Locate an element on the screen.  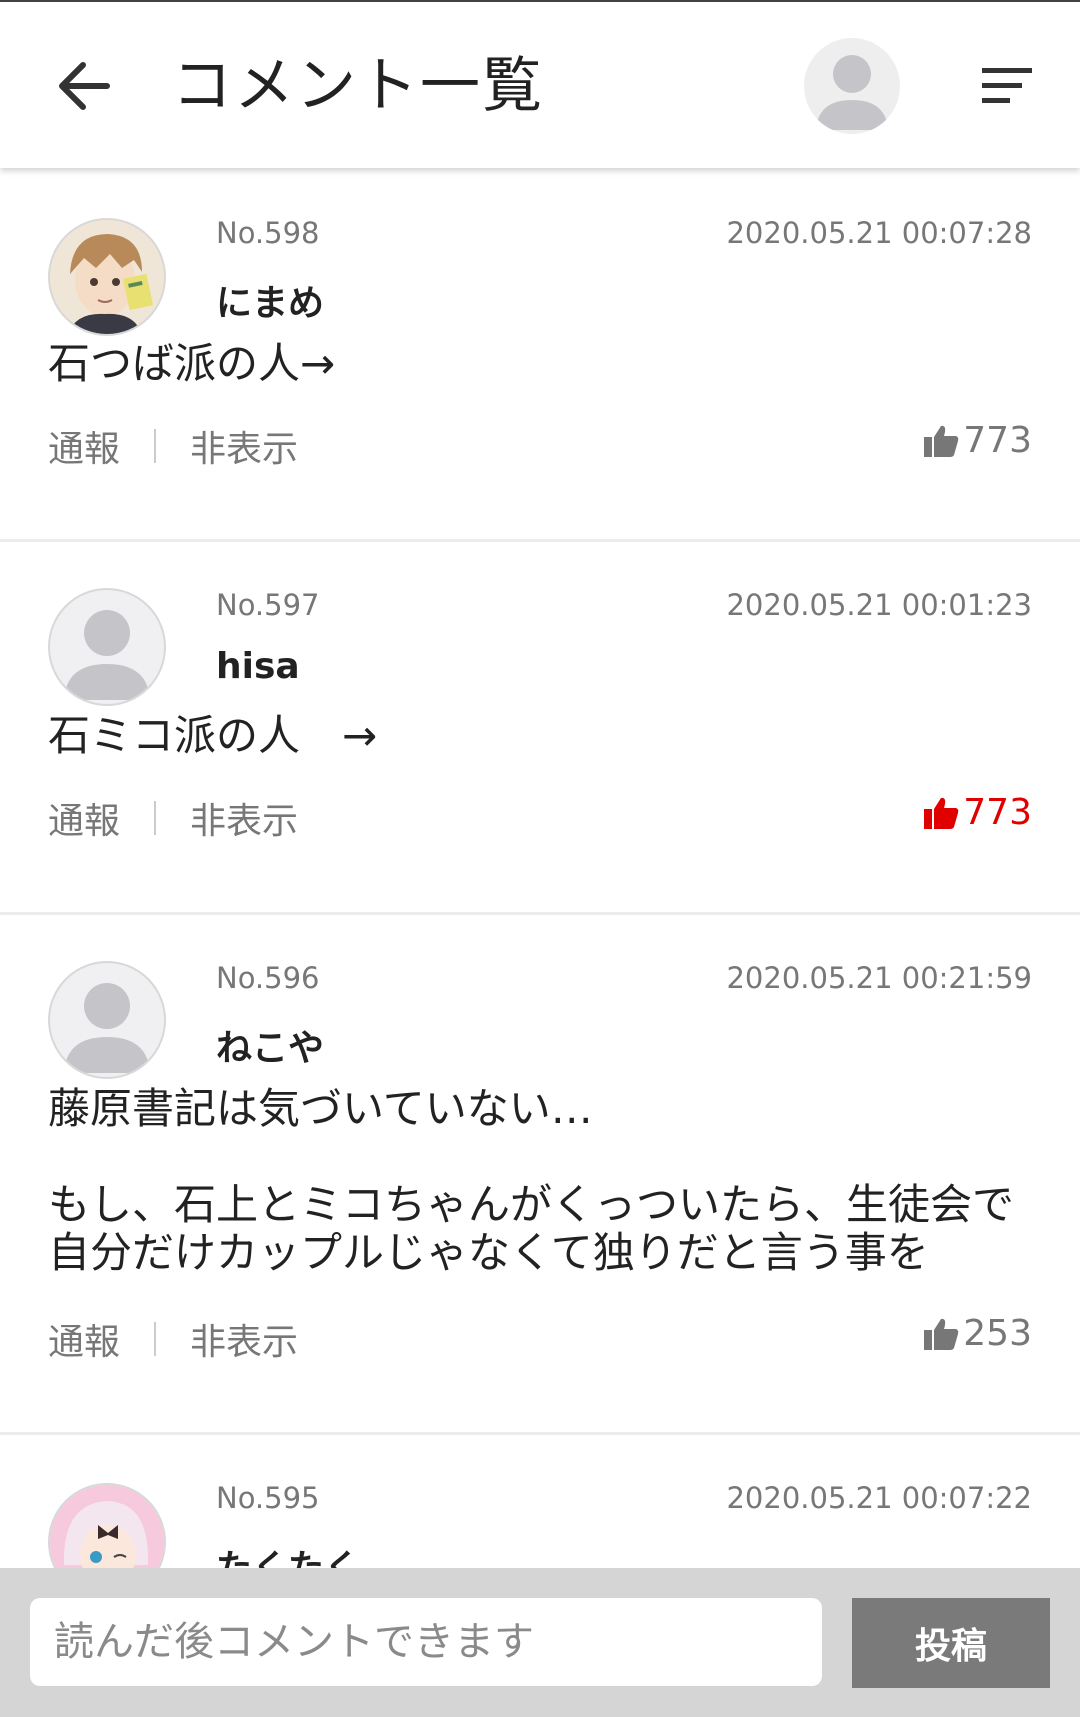
illustrated-girl-avatar-icon is located at coordinates (107, 1526).